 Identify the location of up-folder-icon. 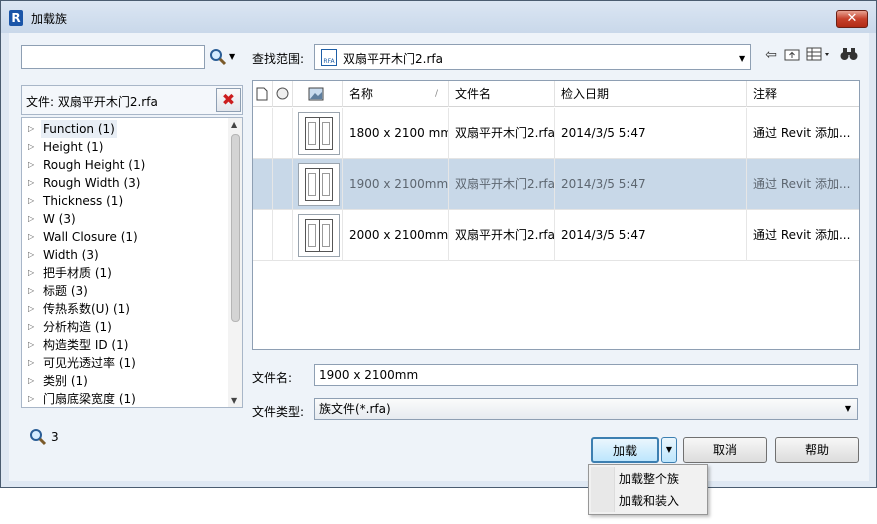
(792, 57).